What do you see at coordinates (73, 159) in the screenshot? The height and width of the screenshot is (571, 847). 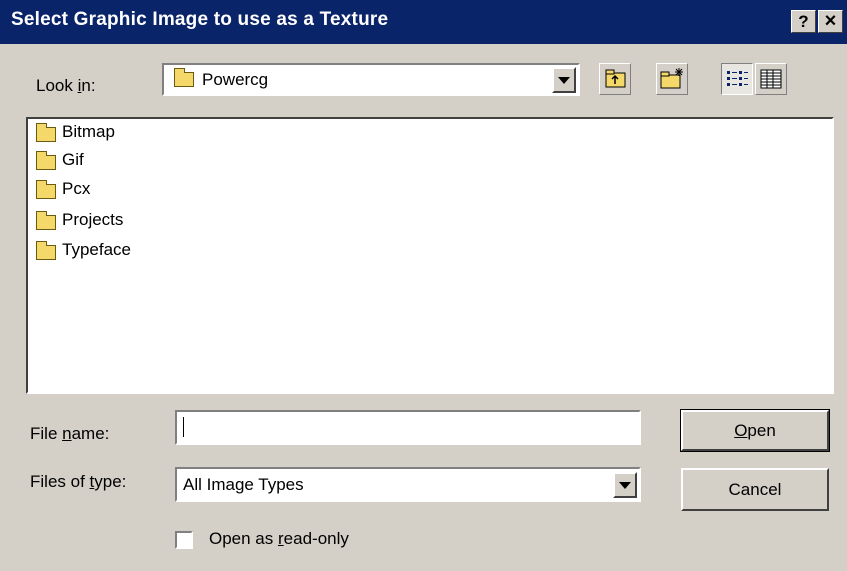 I see `list-item-label: Gif` at bounding box center [73, 159].